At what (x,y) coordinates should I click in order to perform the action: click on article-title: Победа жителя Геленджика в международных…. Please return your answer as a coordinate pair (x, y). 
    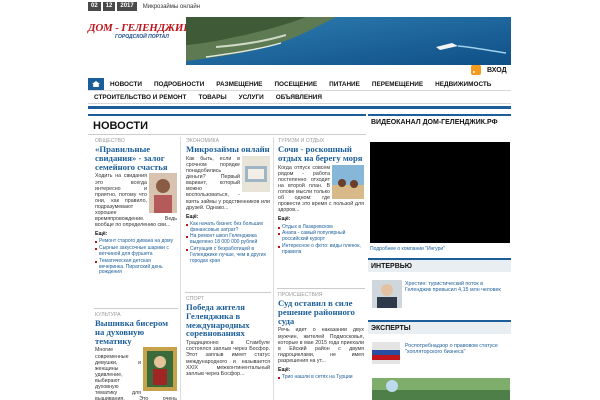
    Looking at the image, I should click on (228, 320).